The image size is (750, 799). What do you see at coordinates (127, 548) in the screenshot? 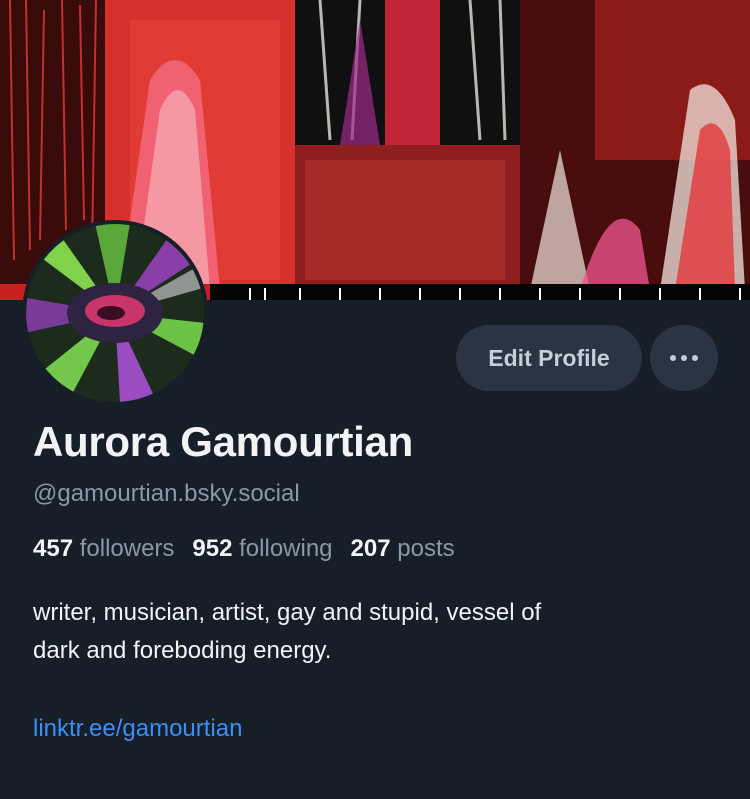
I see `followers-label: followers` at bounding box center [127, 548].